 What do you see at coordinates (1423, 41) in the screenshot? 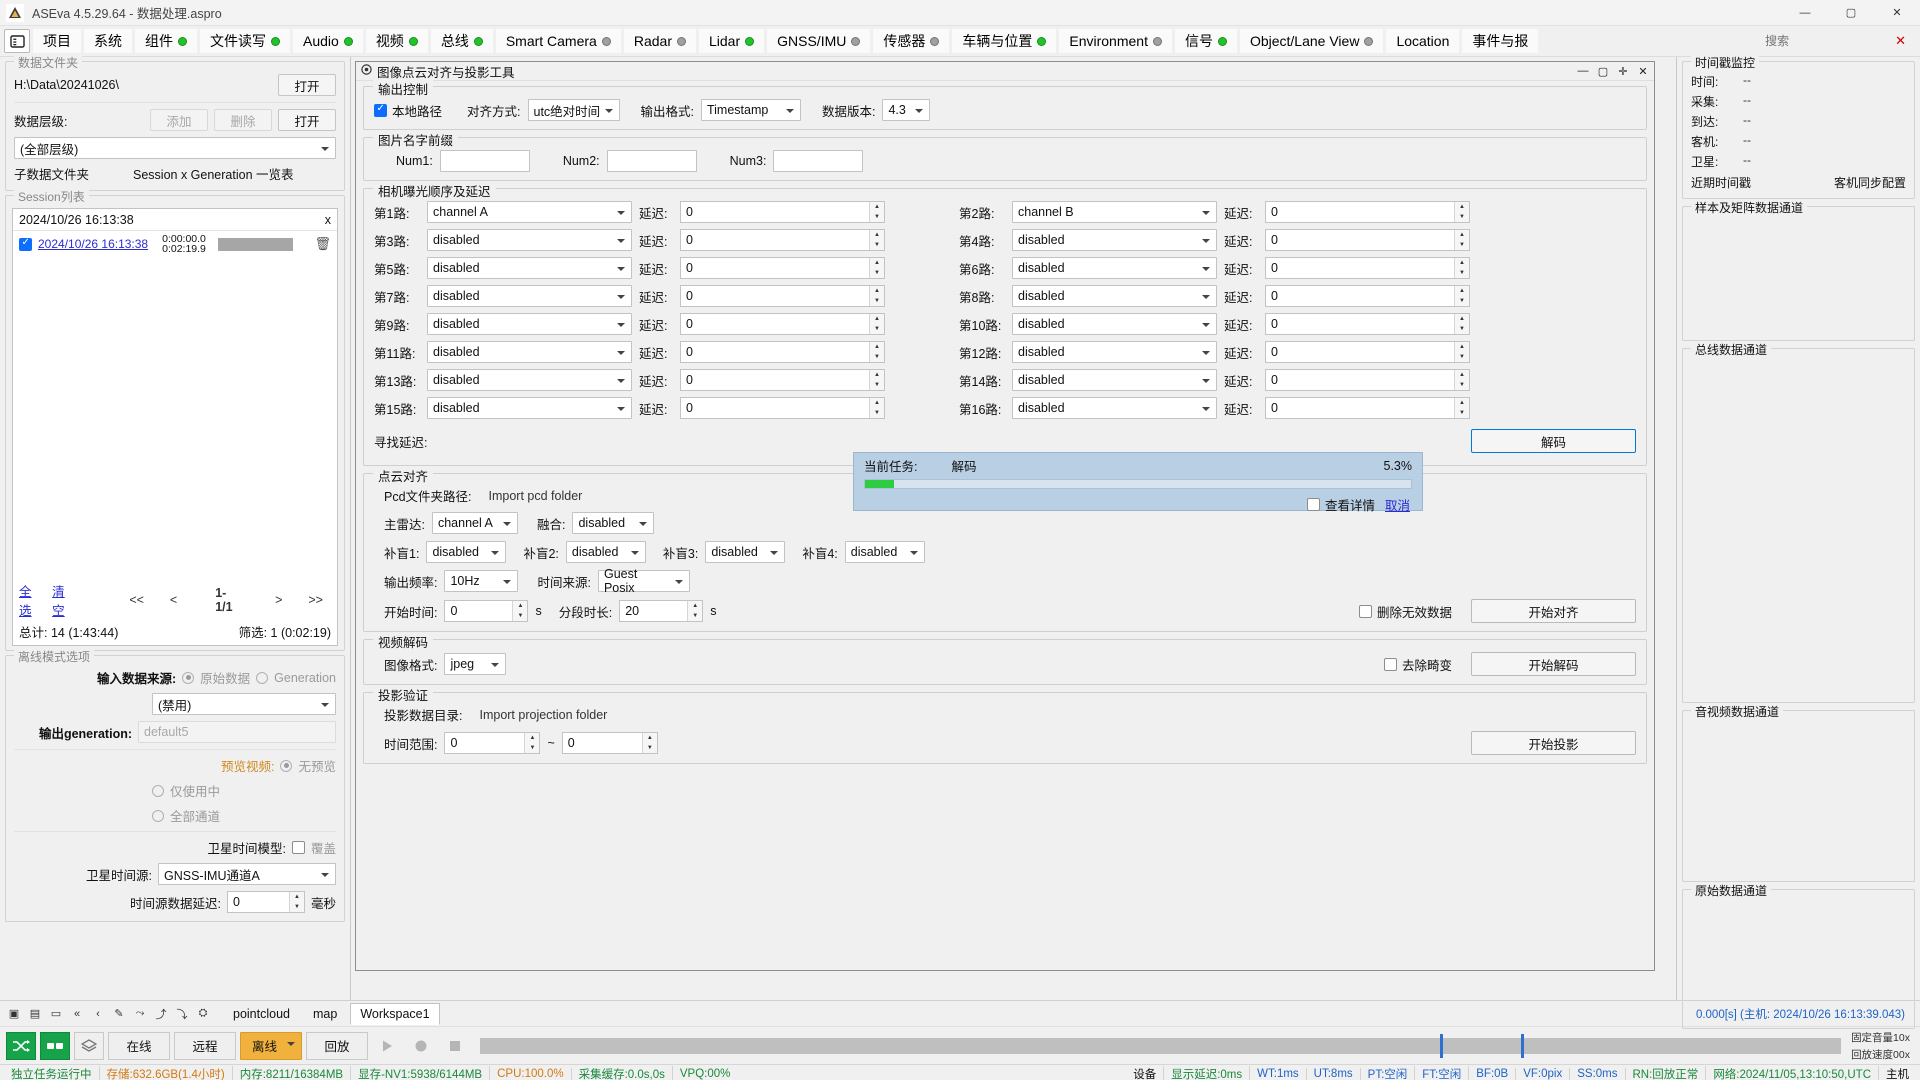
I see `menu-item-location: Location` at bounding box center [1423, 41].